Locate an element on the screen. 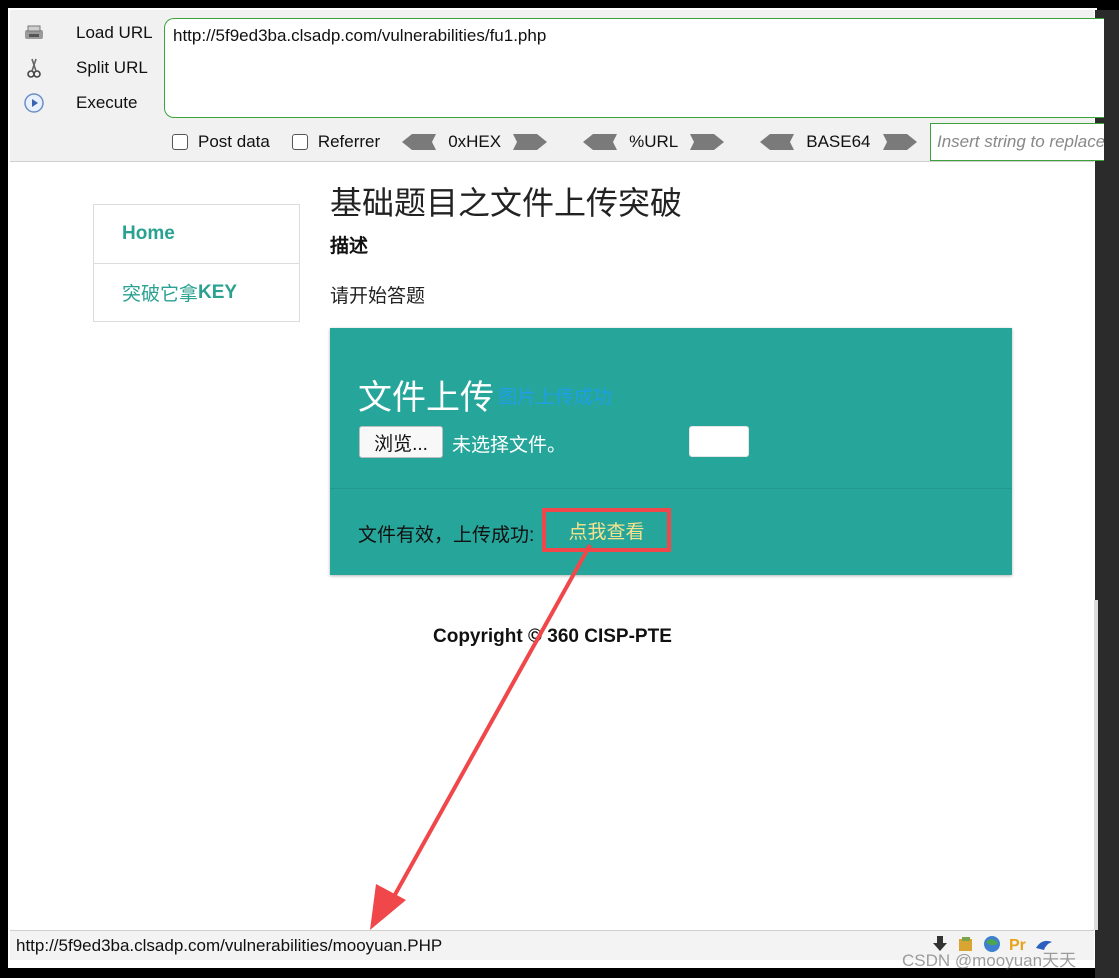 This screenshot has width=1119, height=978. hex-encode-arrow-icon is located at coordinates (530, 142).